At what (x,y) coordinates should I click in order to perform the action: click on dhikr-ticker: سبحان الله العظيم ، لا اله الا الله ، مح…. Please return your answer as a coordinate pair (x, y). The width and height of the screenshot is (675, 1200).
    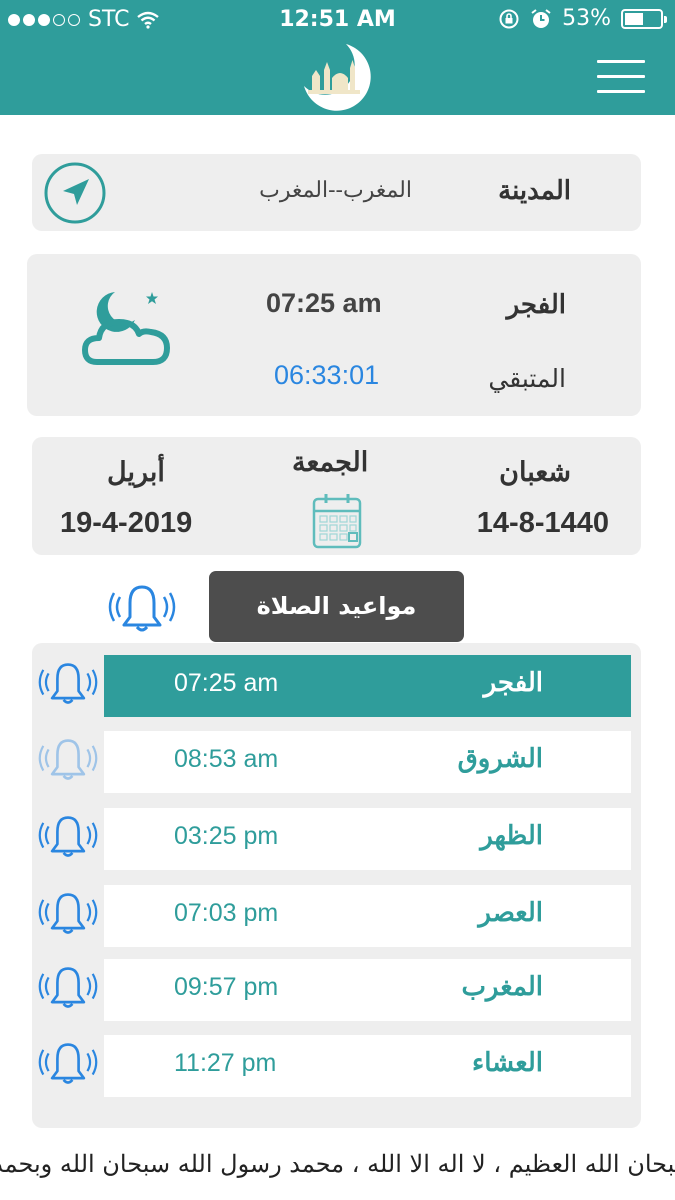
    Looking at the image, I should click on (337, 1165).